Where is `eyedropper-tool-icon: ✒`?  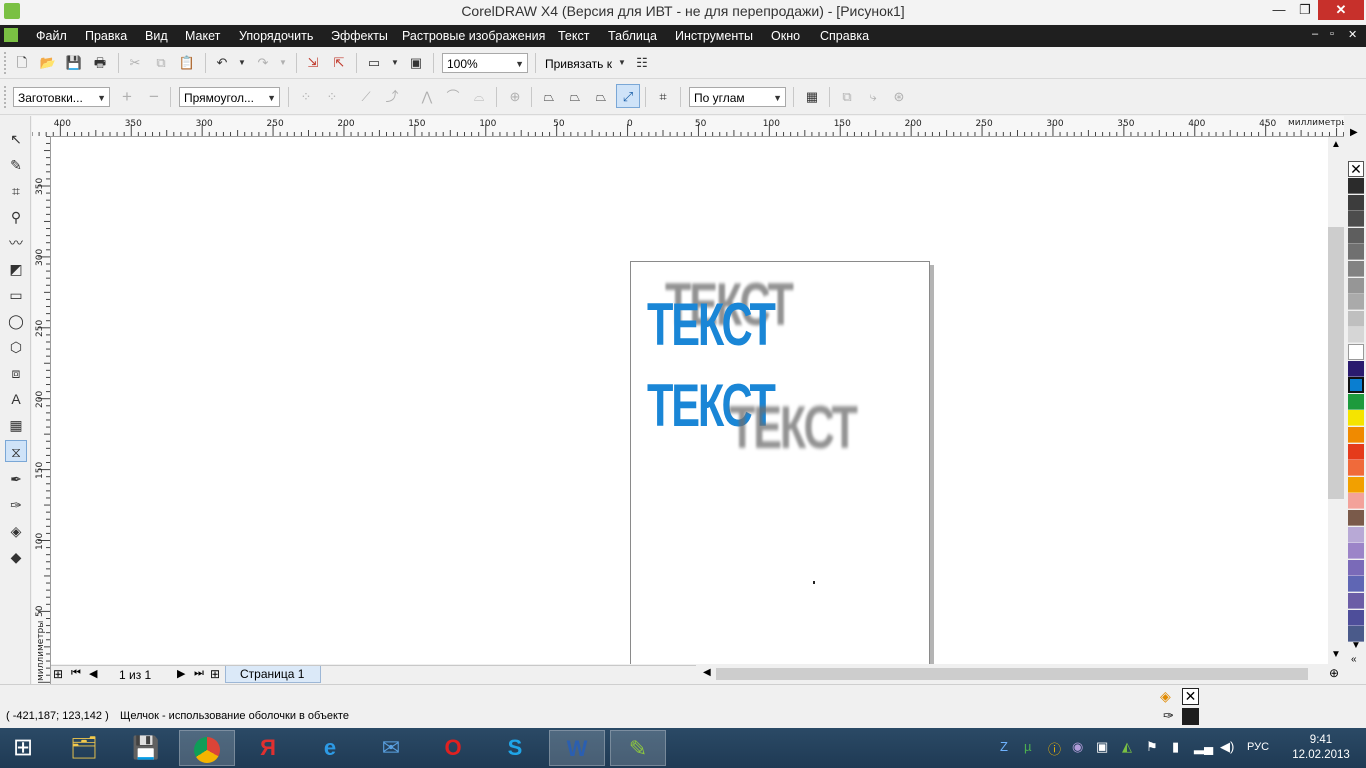 eyedropper-tool-icon: ✒ is located at coordinates (16, 479).